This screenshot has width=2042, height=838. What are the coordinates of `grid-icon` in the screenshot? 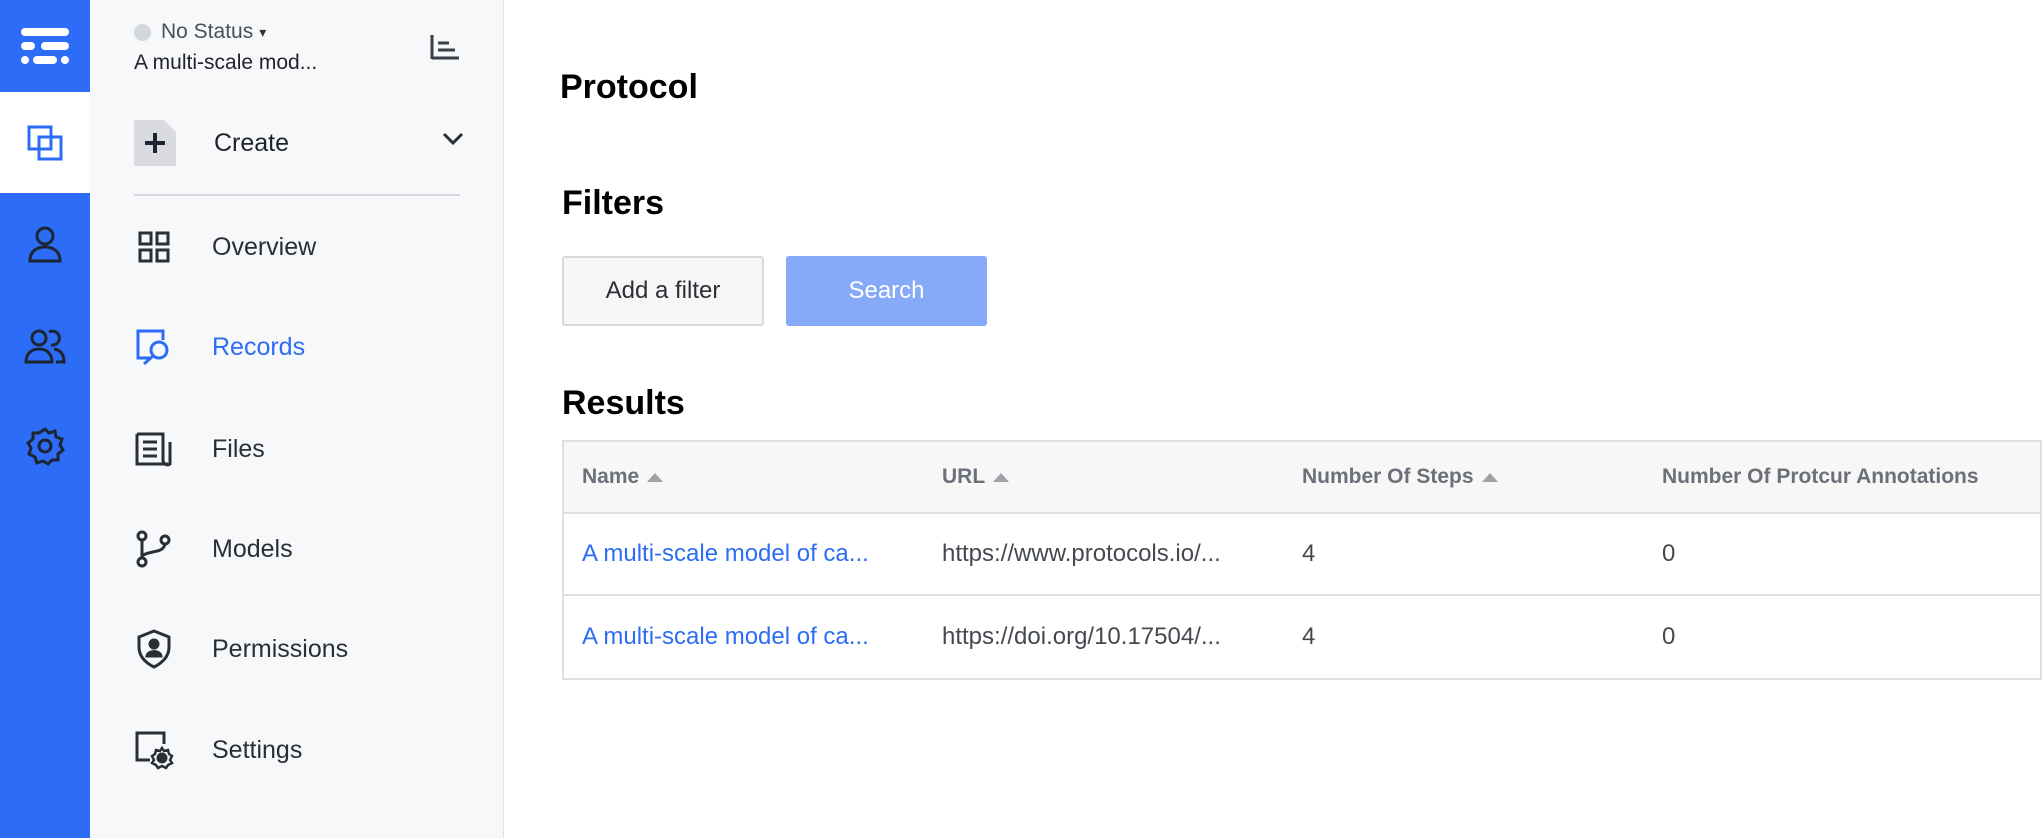 It's located at (154, 247).